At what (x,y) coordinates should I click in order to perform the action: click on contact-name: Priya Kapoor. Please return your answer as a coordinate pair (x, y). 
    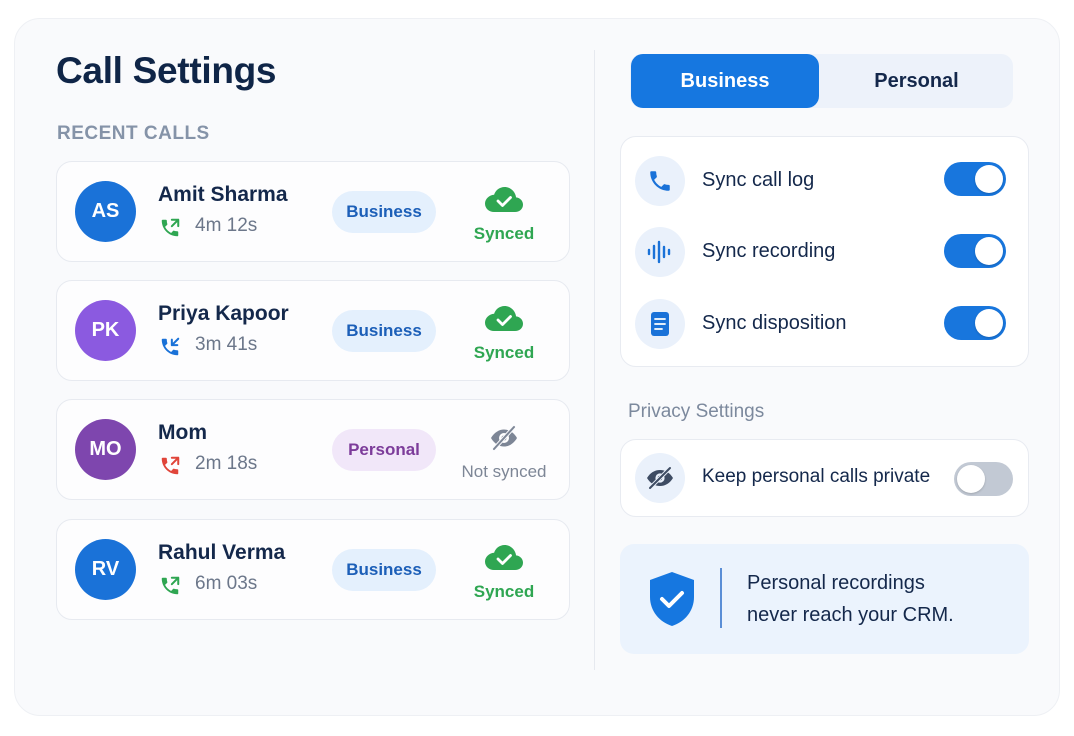
    Looking at the image, I should click on (223, 313).